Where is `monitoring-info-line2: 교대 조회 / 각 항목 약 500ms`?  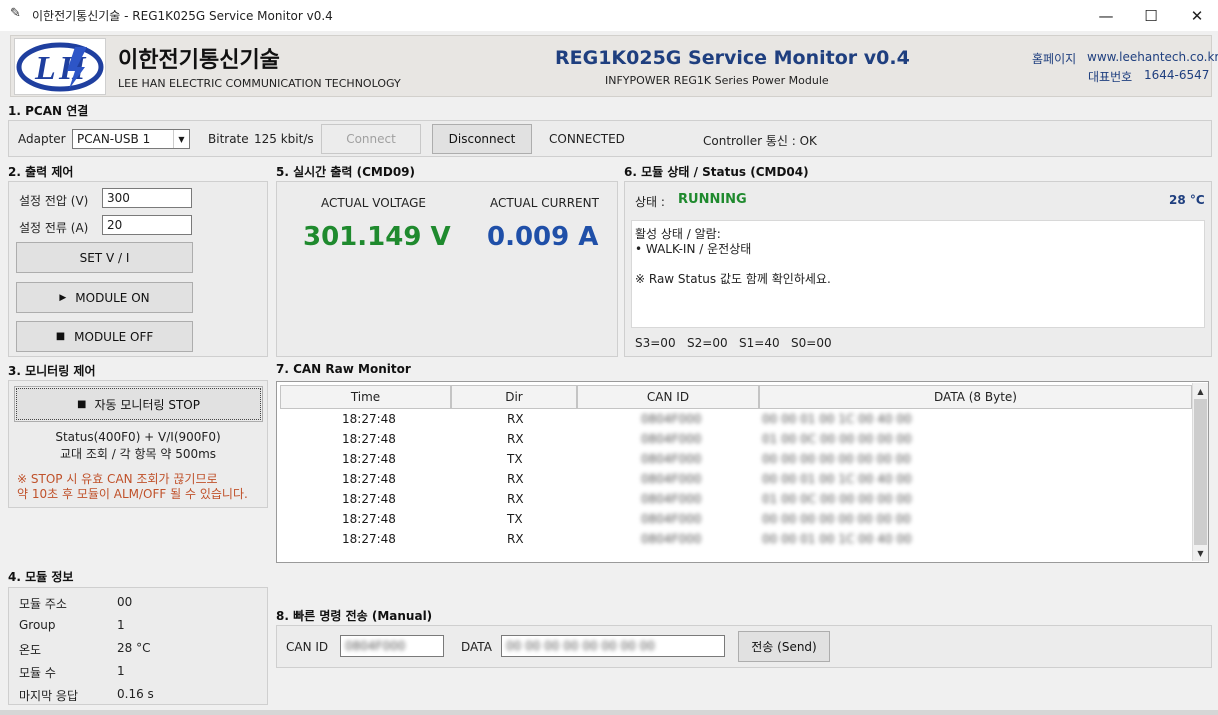
monitoring-info-line2: 교대 조회 / 각 항목 약 500ms is located at coordinates (138, 454).